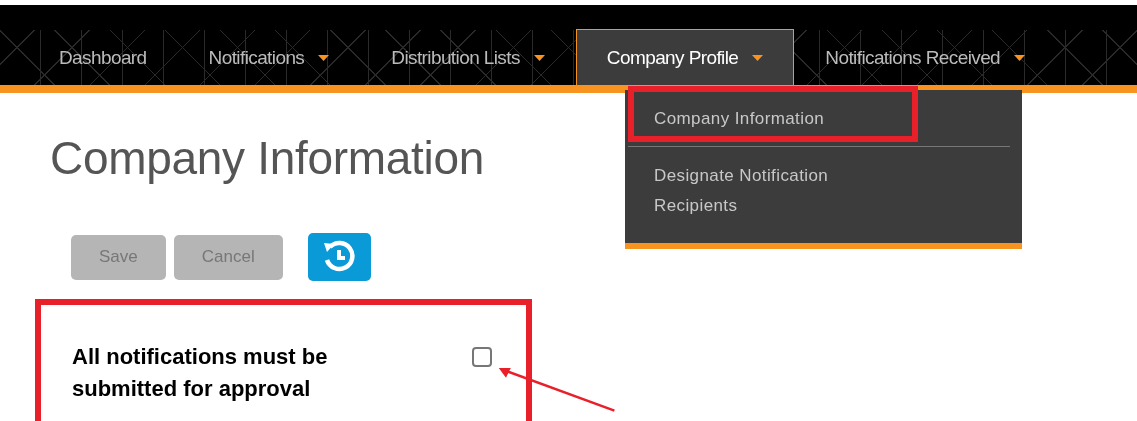 This screenshot has width=1137, height=421. What do you see at coordinates (482, 357) in the screenshot?
I see `approval-checkbox` at bounding box center [482, 357].